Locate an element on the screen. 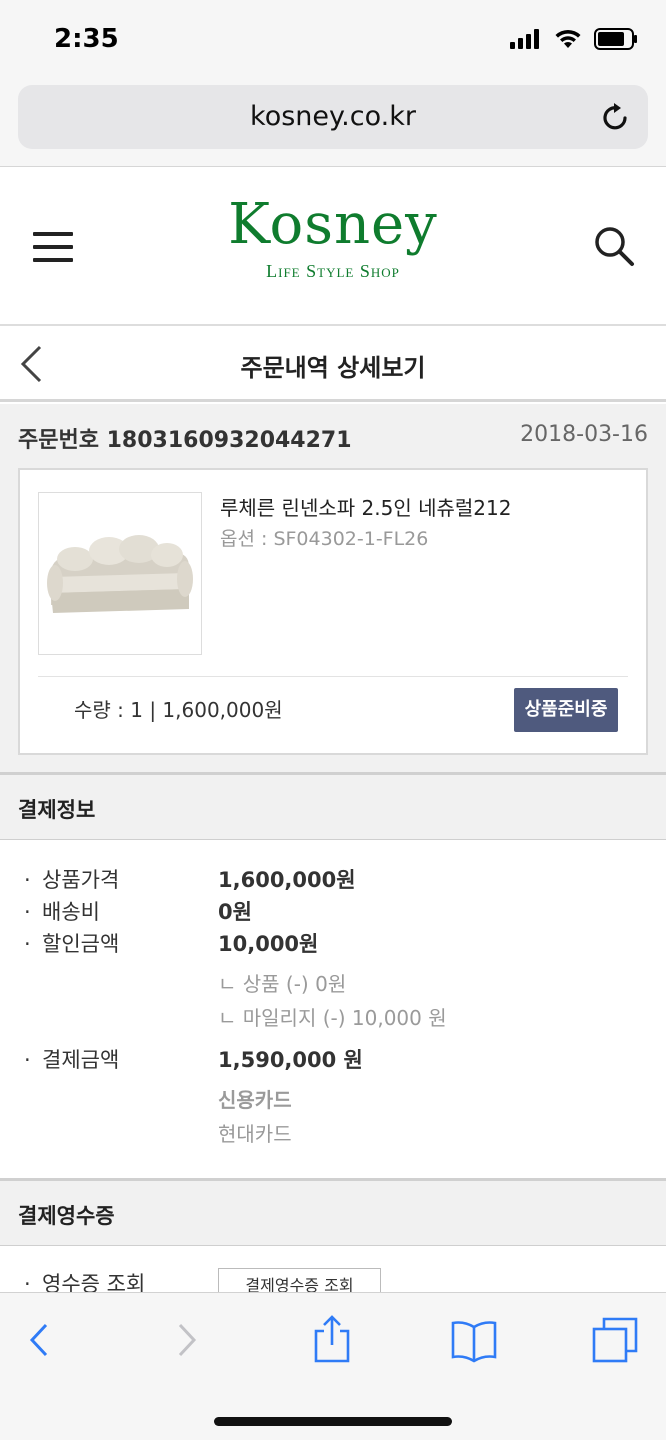 Image resolution: width=666 pixels, height=1440 pixels. signal-icon is located at coordinates (524, 39).